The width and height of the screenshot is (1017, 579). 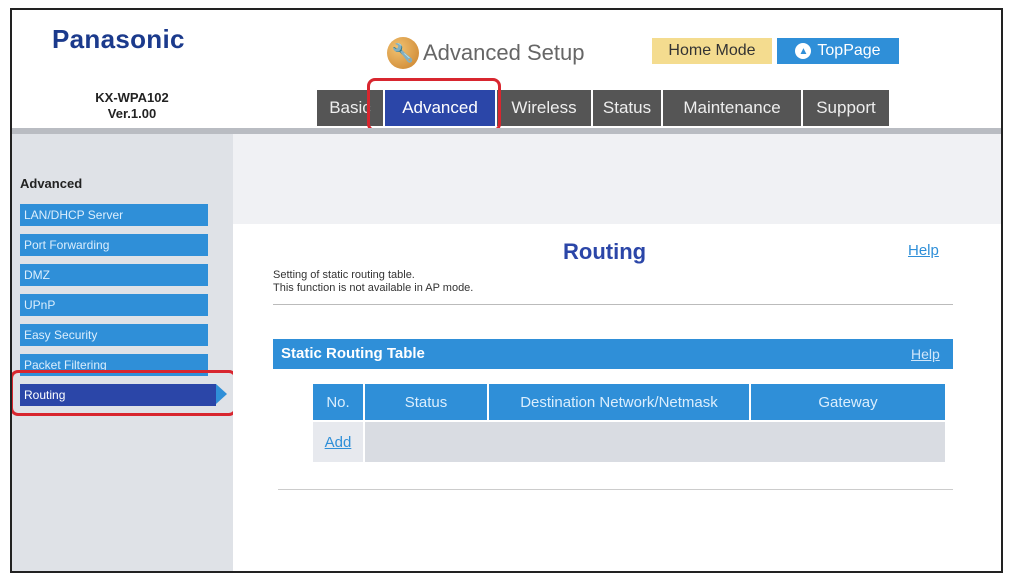 I want to click on sidebar-heading: Advanced, so click(x=51, y=183).